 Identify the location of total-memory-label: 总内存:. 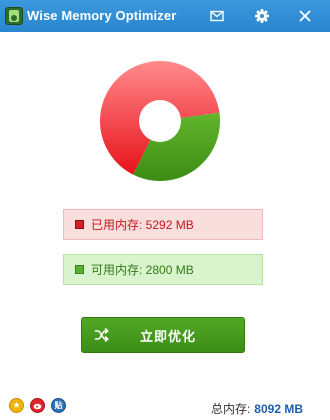
(230, 409).